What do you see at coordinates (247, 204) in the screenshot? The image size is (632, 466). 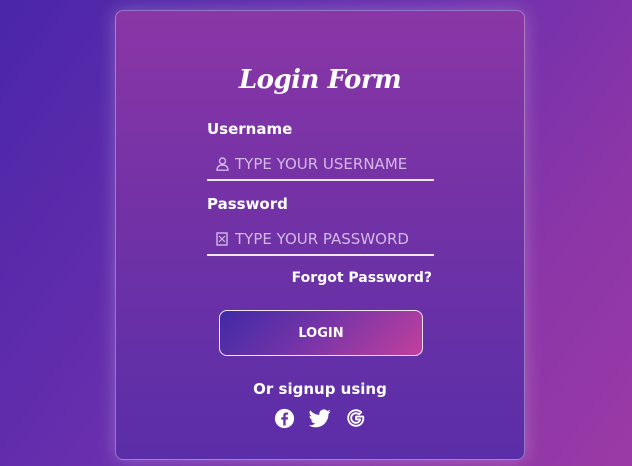 I see `password-label: Password` at bounding box center [247, 204].